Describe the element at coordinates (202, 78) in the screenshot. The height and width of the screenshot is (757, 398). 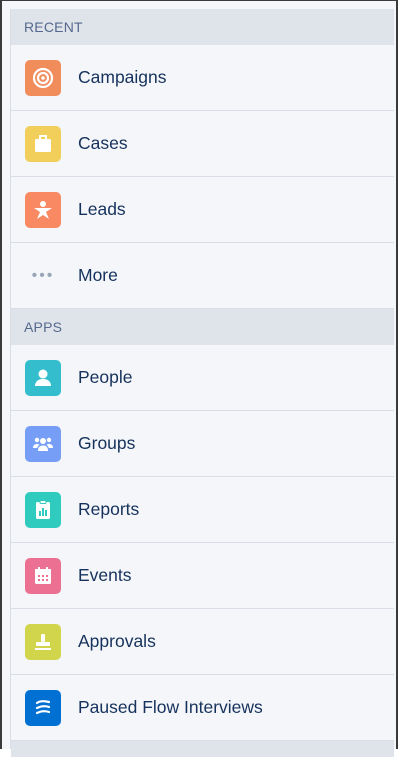
I see `menu-item-campaigns: Campaigns` at that location.